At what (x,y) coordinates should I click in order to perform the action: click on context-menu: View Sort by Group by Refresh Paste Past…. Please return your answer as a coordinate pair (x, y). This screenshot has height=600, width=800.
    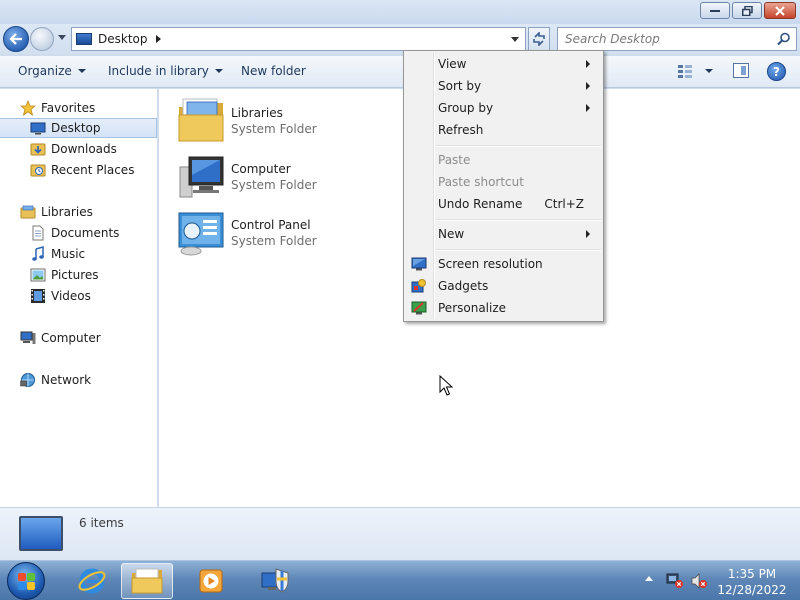
    Looking at the image, I should click on (503, 186).